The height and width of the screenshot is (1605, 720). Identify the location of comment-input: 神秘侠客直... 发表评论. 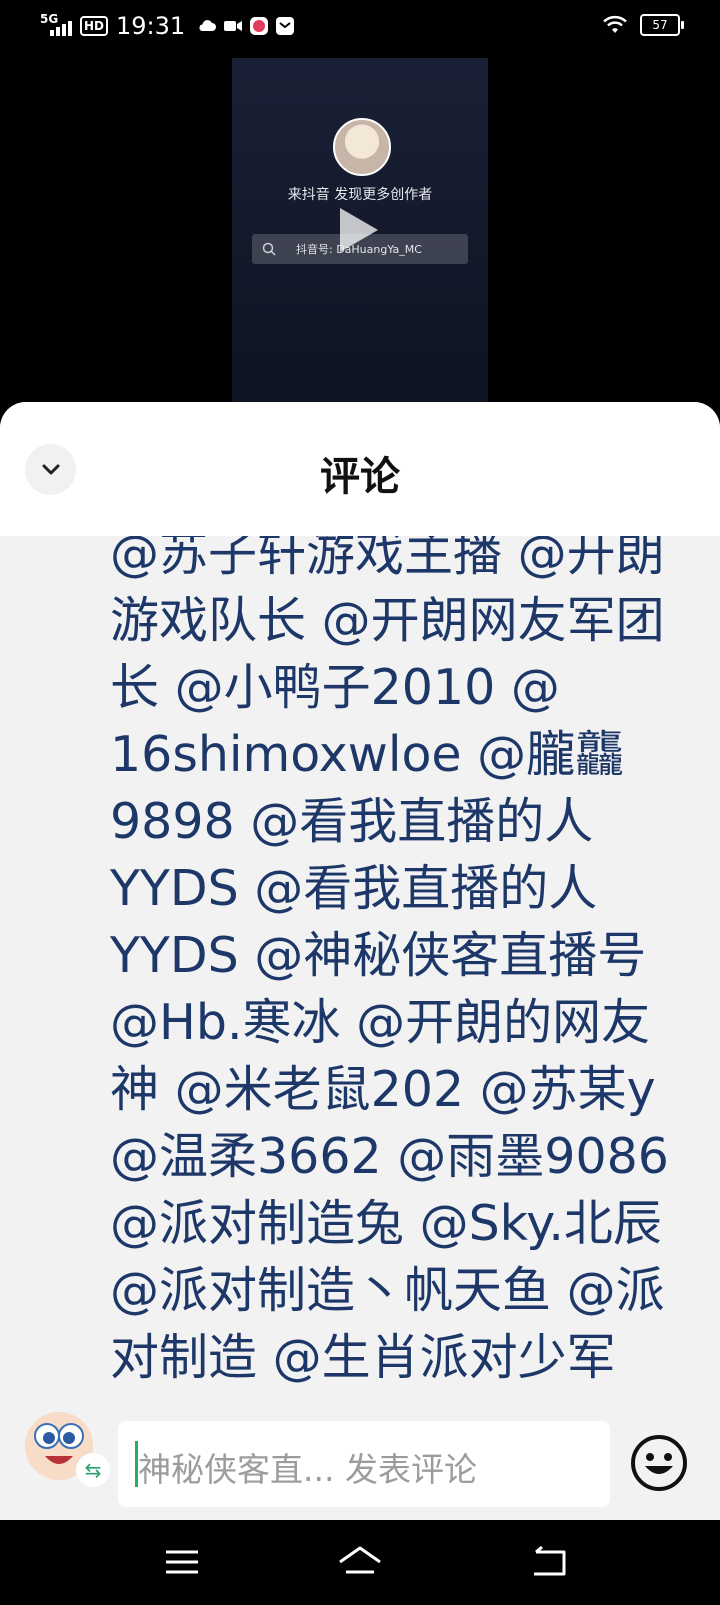
(364, 1464).